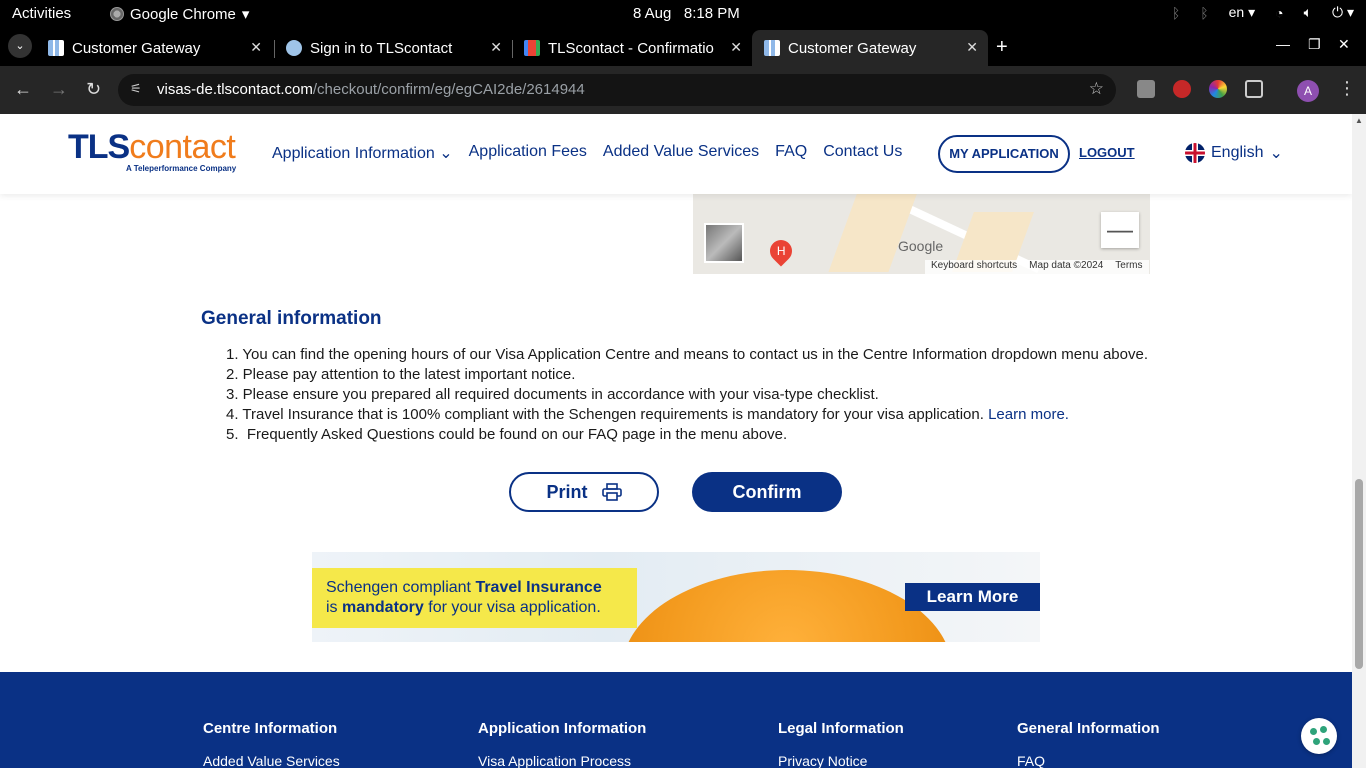 This screenshot has height=768, width=1366. I want to click on footer-link: FAQ, so click(1088, 760).